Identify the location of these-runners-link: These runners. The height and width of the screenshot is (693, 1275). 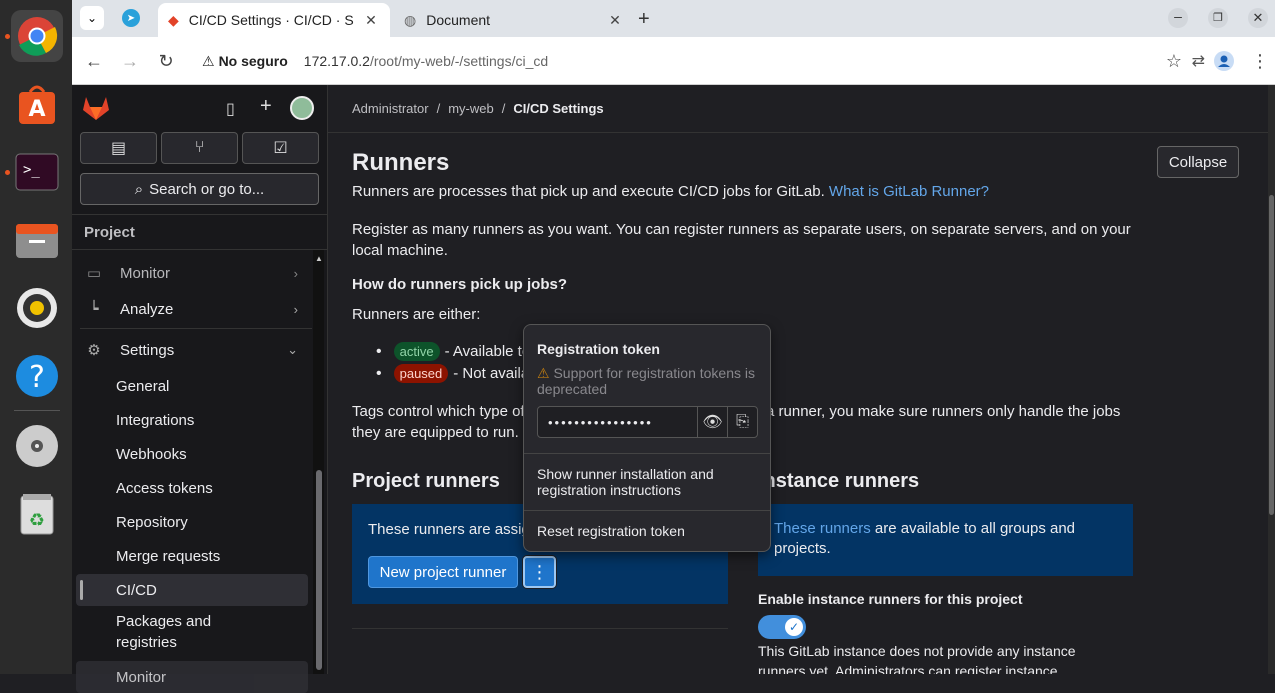
(822, 528).